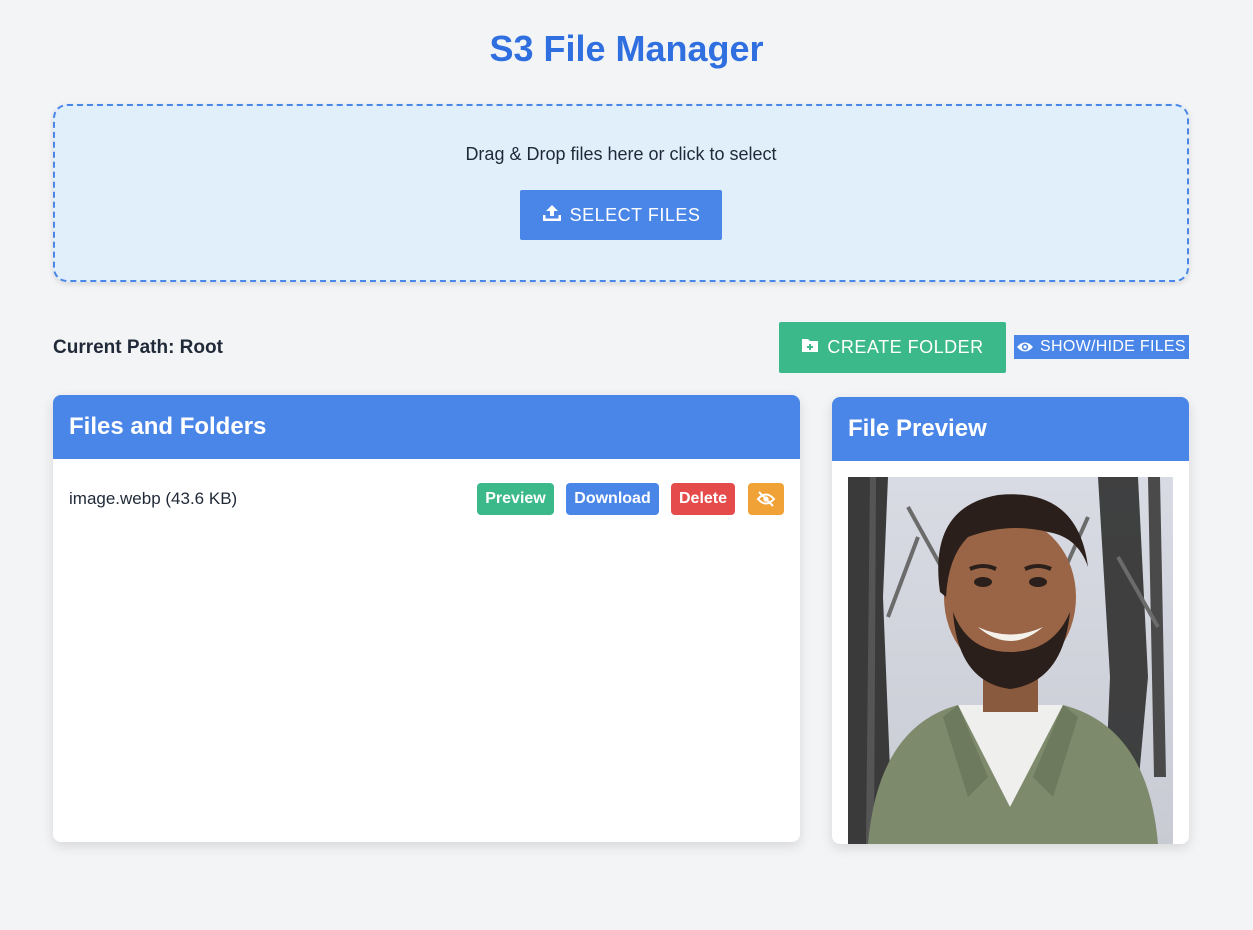 This screenshot has width=1253, height=930. I want to click on file-name: image.webp (43.6 KB), so click(153, 498).